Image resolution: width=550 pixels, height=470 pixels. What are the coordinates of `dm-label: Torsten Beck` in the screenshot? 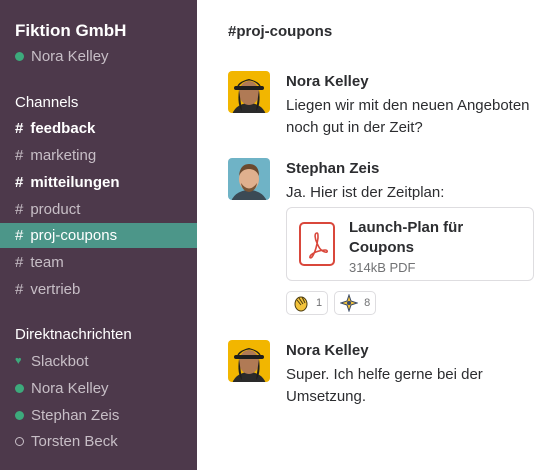 It's located at (74, 441).